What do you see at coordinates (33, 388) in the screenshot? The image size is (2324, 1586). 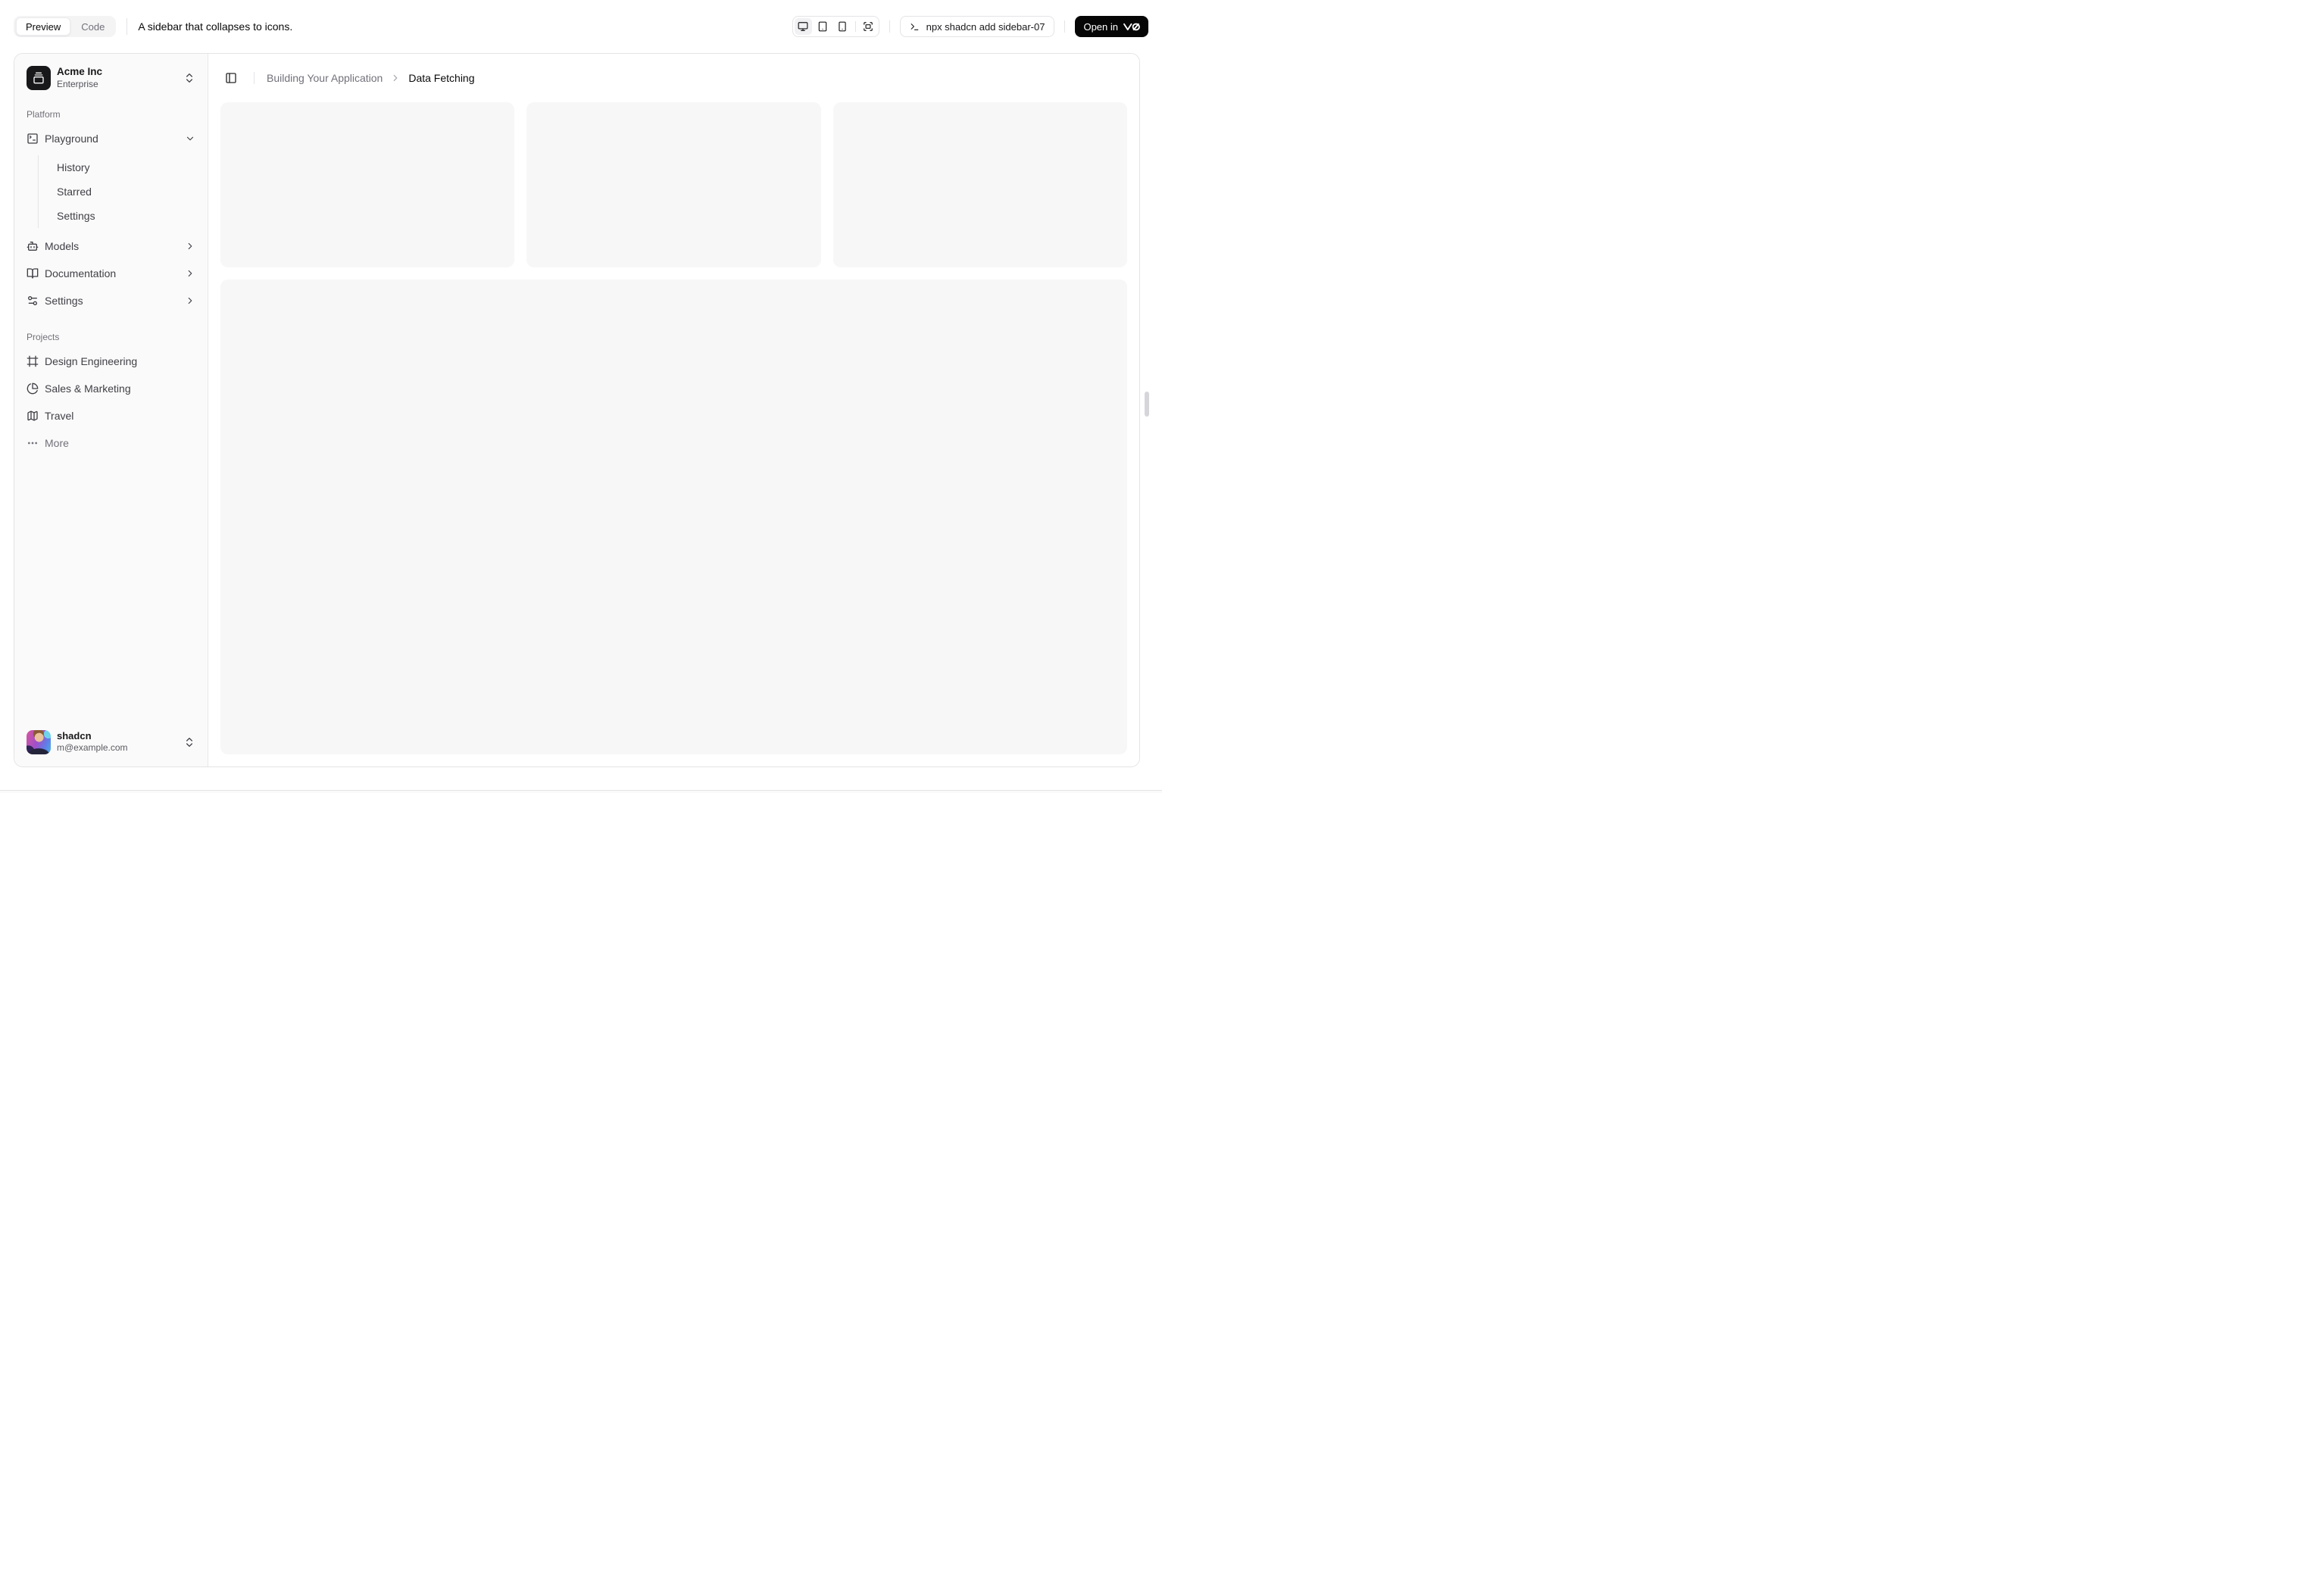 I see `pie-chart-icon` at bounding box center [33, 388].